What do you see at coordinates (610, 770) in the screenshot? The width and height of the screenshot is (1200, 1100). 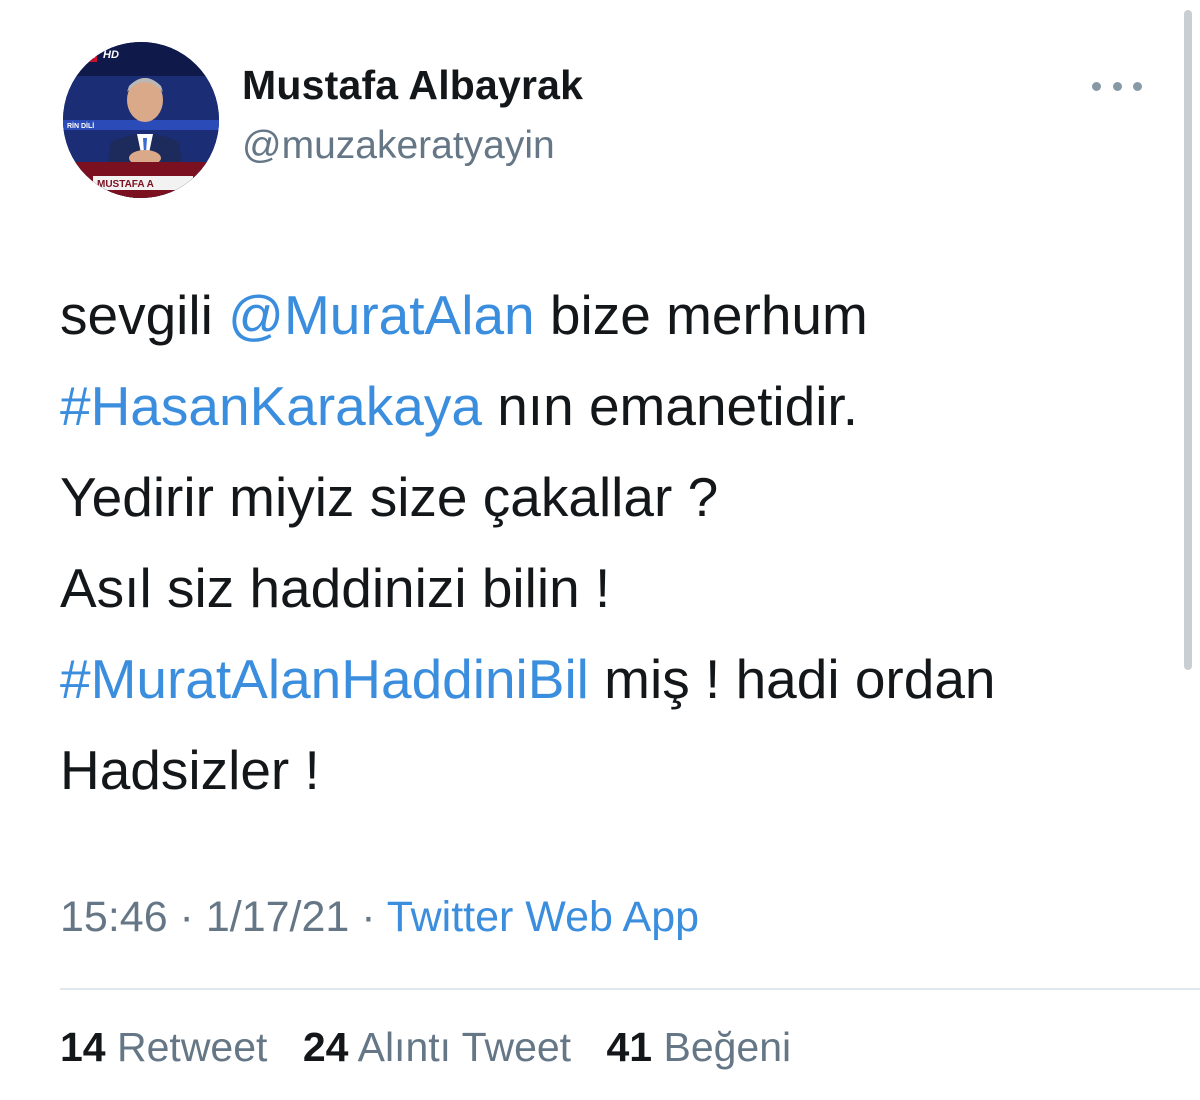 I see `tweet-line: Hadsizler !` at bounding box center [610, 770].